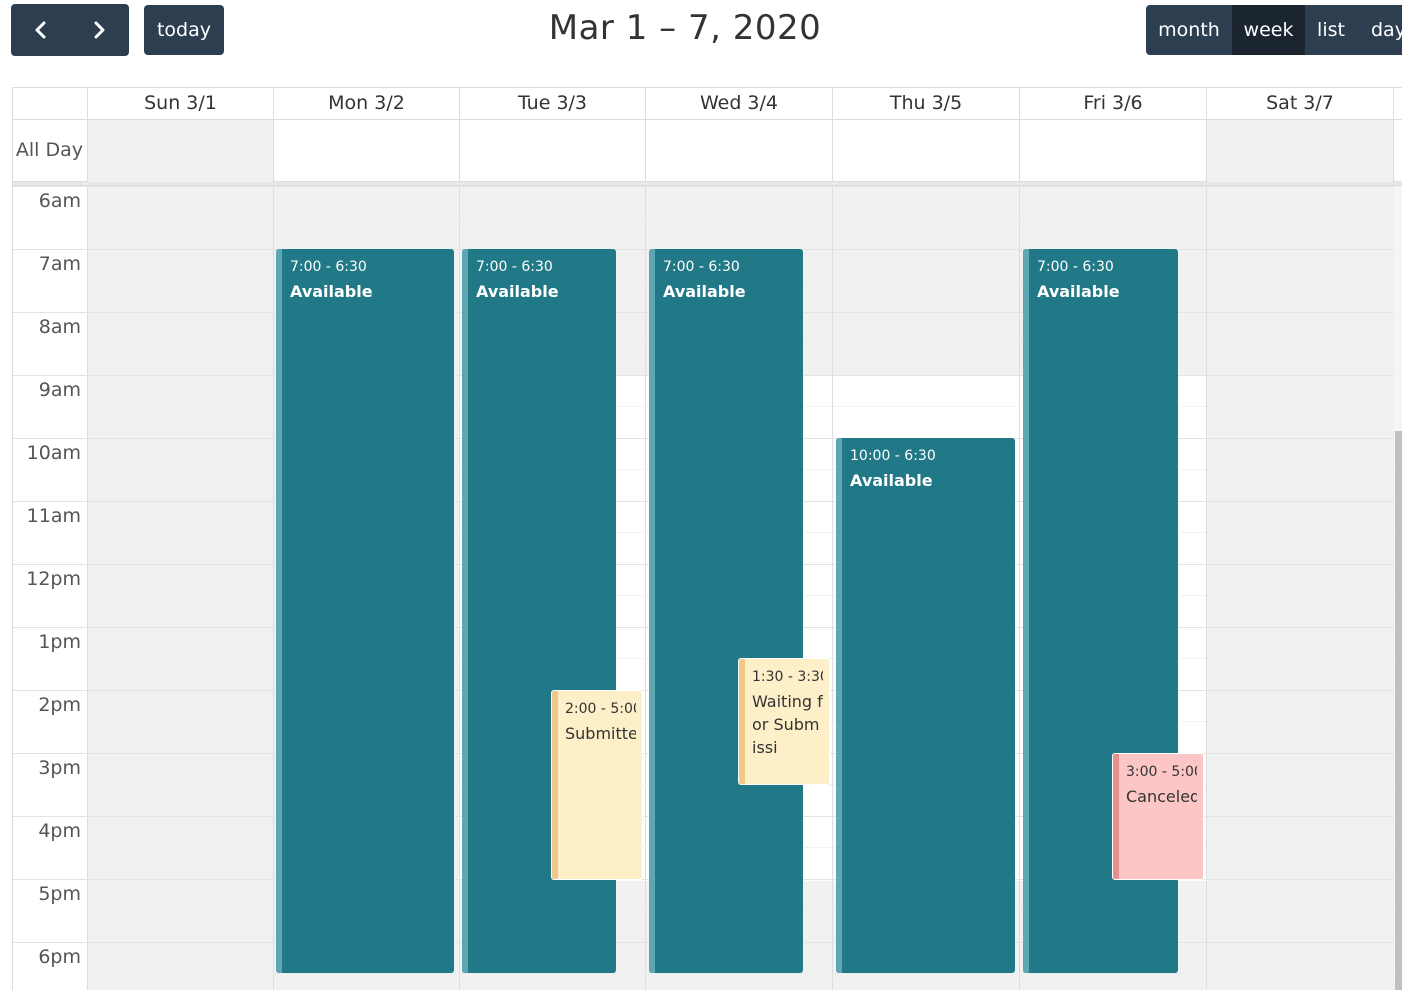 Image resolution: width=1402 pixels, height=990 pixels. Describe the element at coordinates (1398, 710) in the screenshot. I see `scrollbar-thumb` at that location.